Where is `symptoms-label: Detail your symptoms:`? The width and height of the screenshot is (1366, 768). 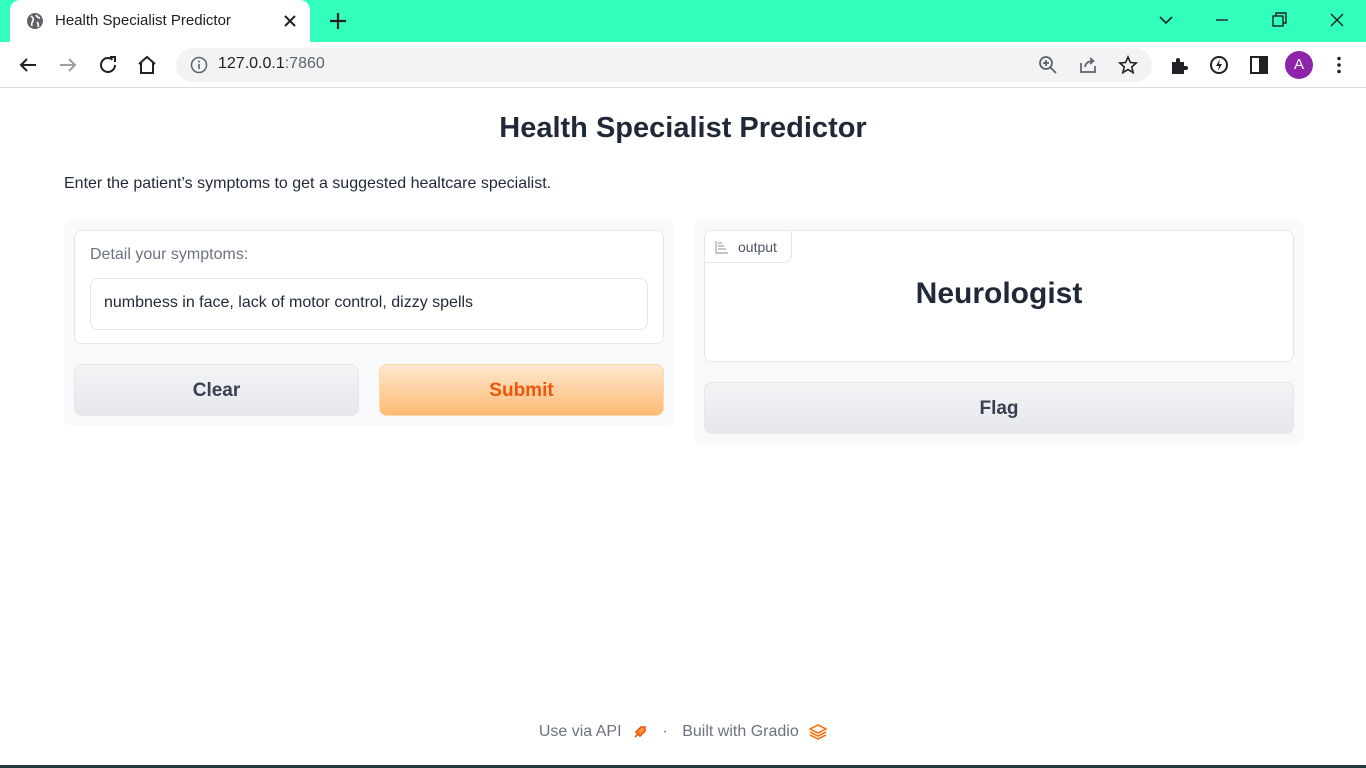
symptoms-label: Detail your symptoms: is located at coordinates (169, 254).